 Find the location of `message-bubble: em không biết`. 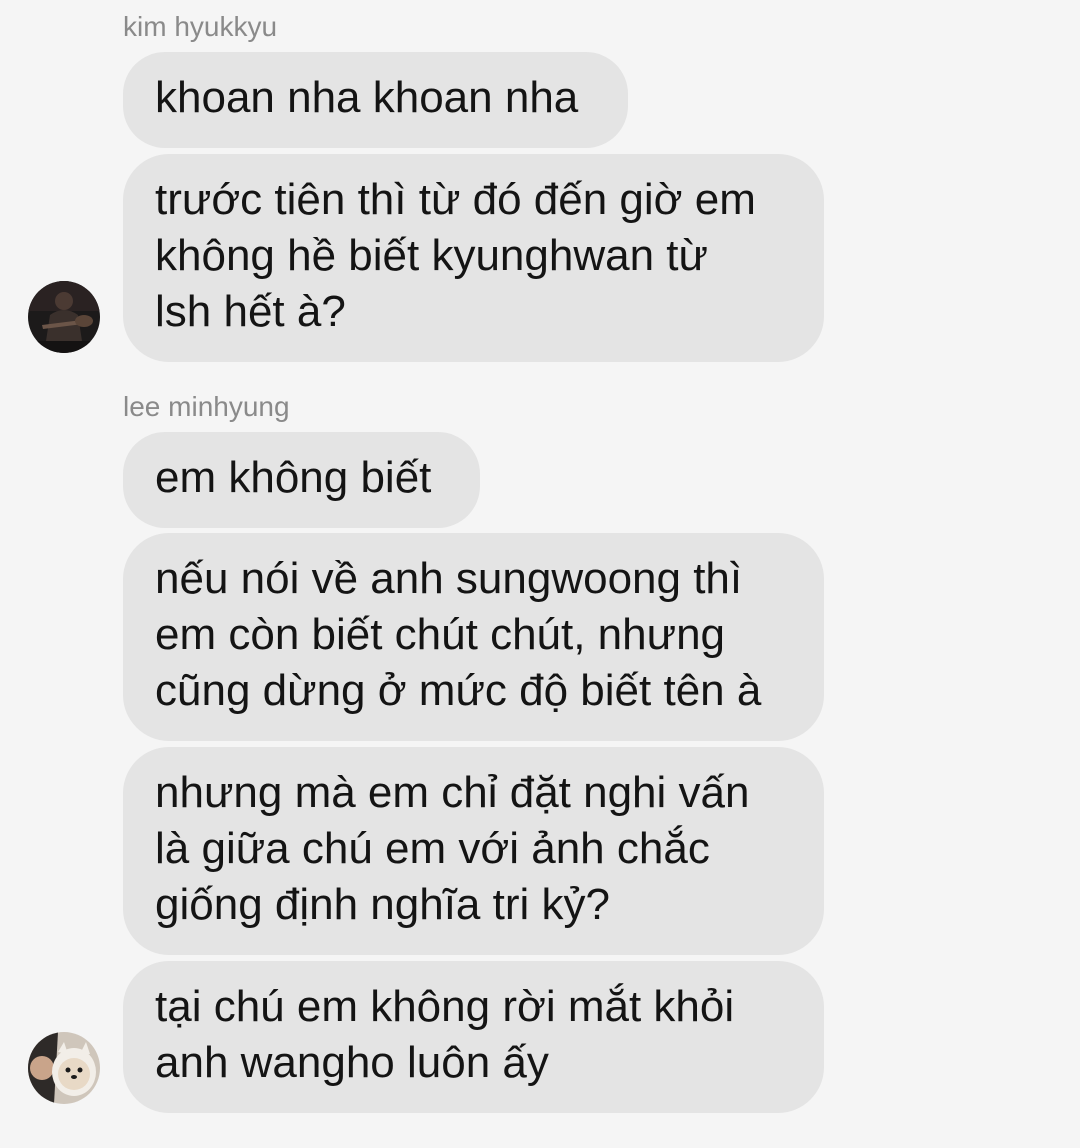

message-bubble: em không biết is located at coordinates (301, 480).